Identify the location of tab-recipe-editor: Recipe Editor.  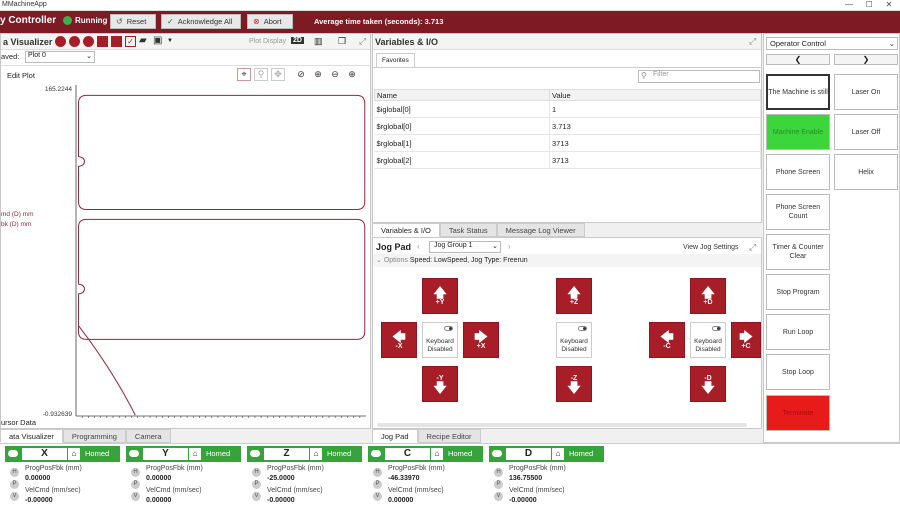
(449, 436).